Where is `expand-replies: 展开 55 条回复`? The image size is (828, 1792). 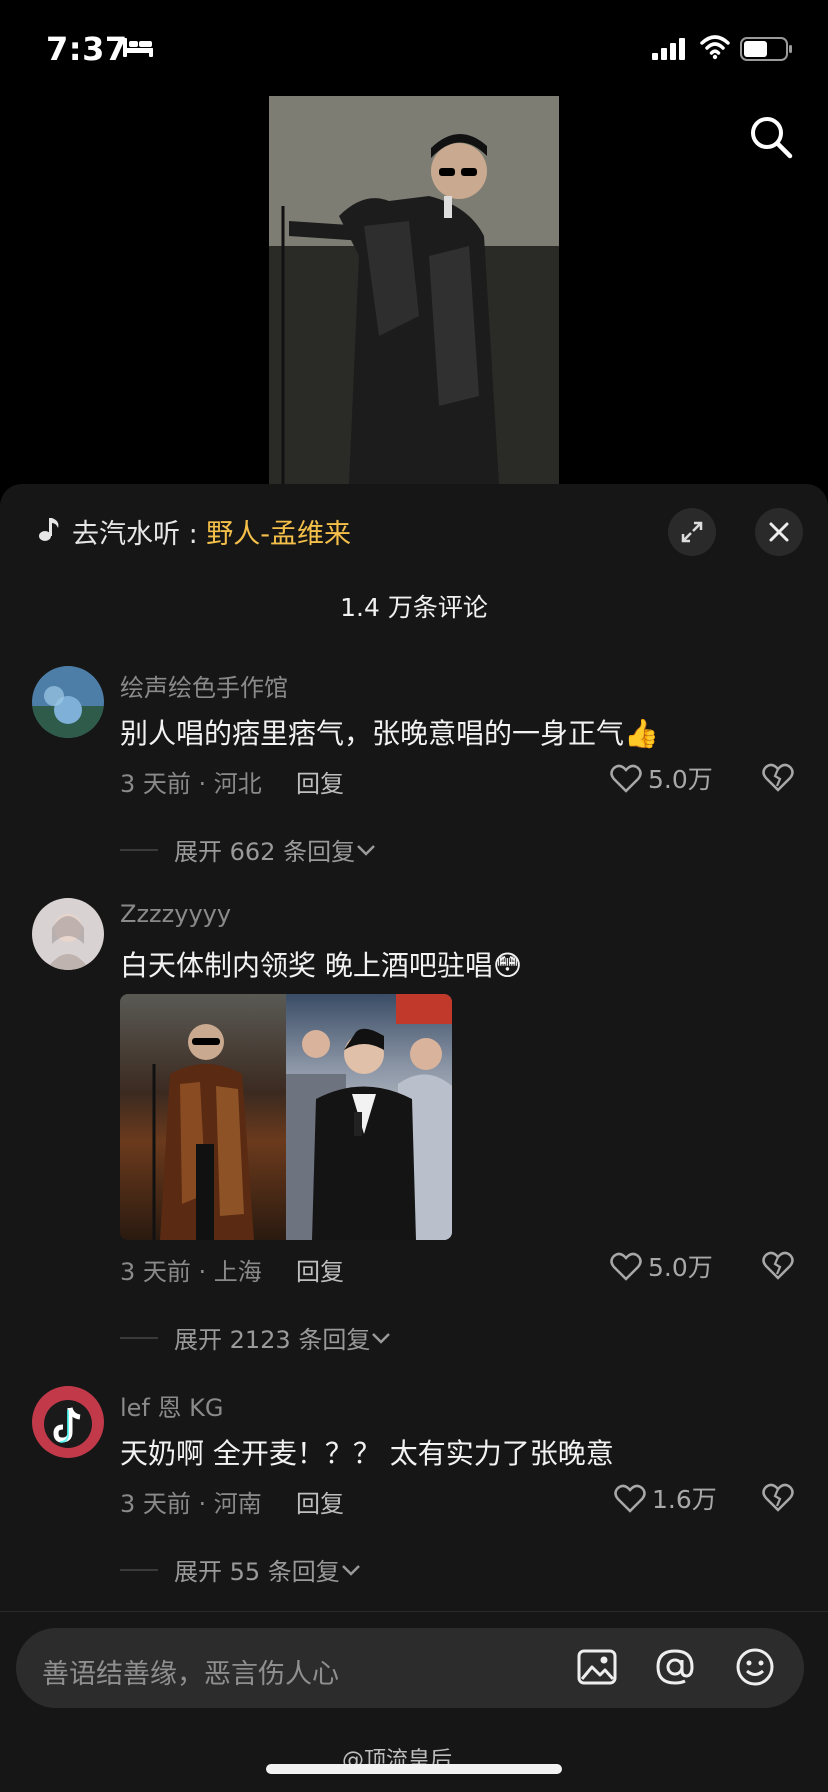 expand-replies: 展开 55 条回复 is located at coordinates (241, 1569).